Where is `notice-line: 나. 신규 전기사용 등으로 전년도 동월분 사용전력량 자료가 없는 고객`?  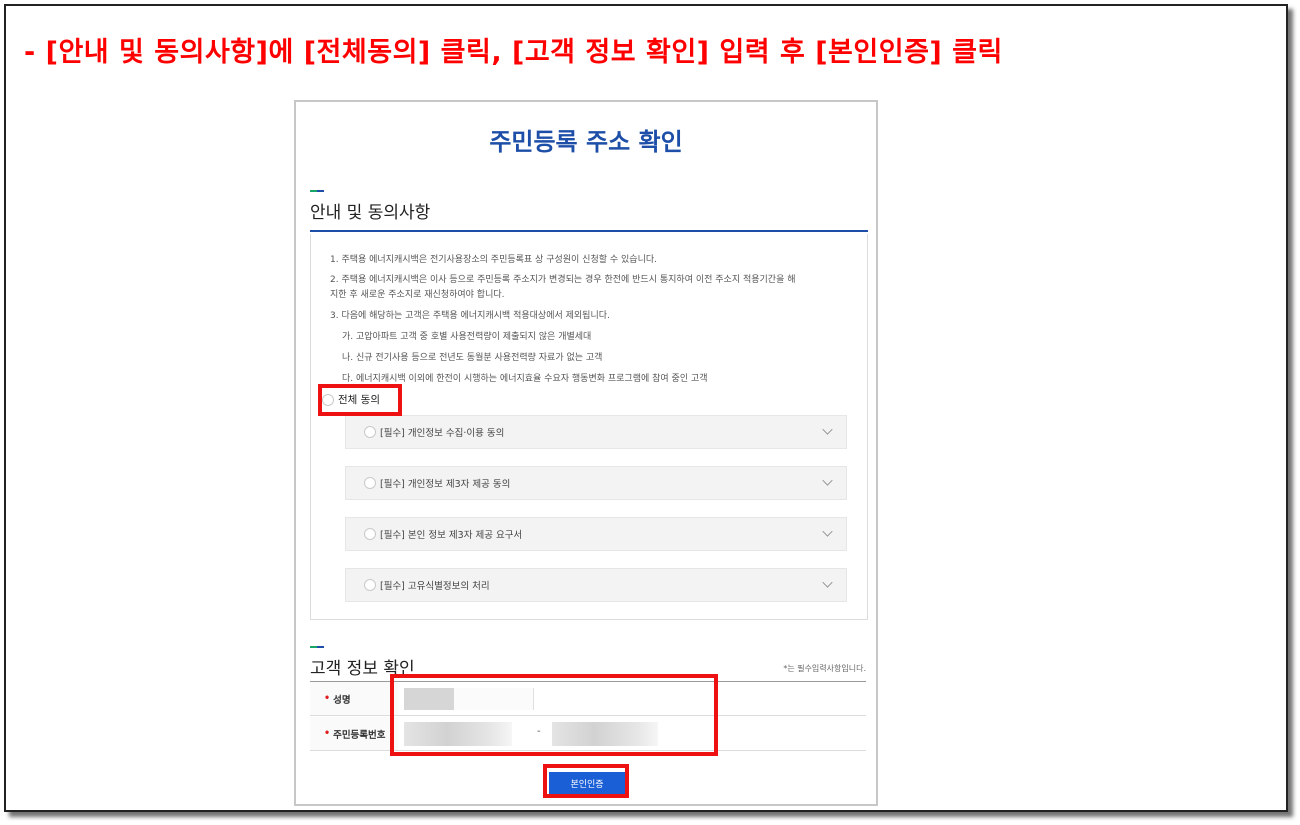
notice-line: 나. 신규 전기사용 등으로 전년도 동월분 사용전력량 자료가 없는 고객 is located at coordinates (472, 358).